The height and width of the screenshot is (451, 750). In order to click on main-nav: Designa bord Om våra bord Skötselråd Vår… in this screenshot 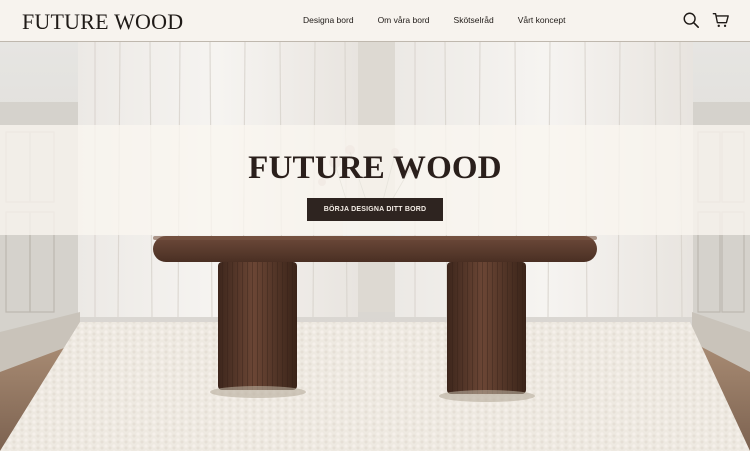, I will do `click(446, 20)`.